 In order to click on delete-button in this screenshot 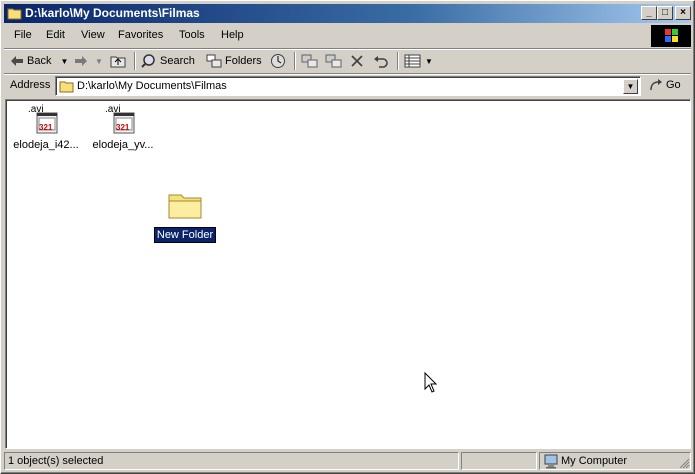, I will do `click(357, 61)`.